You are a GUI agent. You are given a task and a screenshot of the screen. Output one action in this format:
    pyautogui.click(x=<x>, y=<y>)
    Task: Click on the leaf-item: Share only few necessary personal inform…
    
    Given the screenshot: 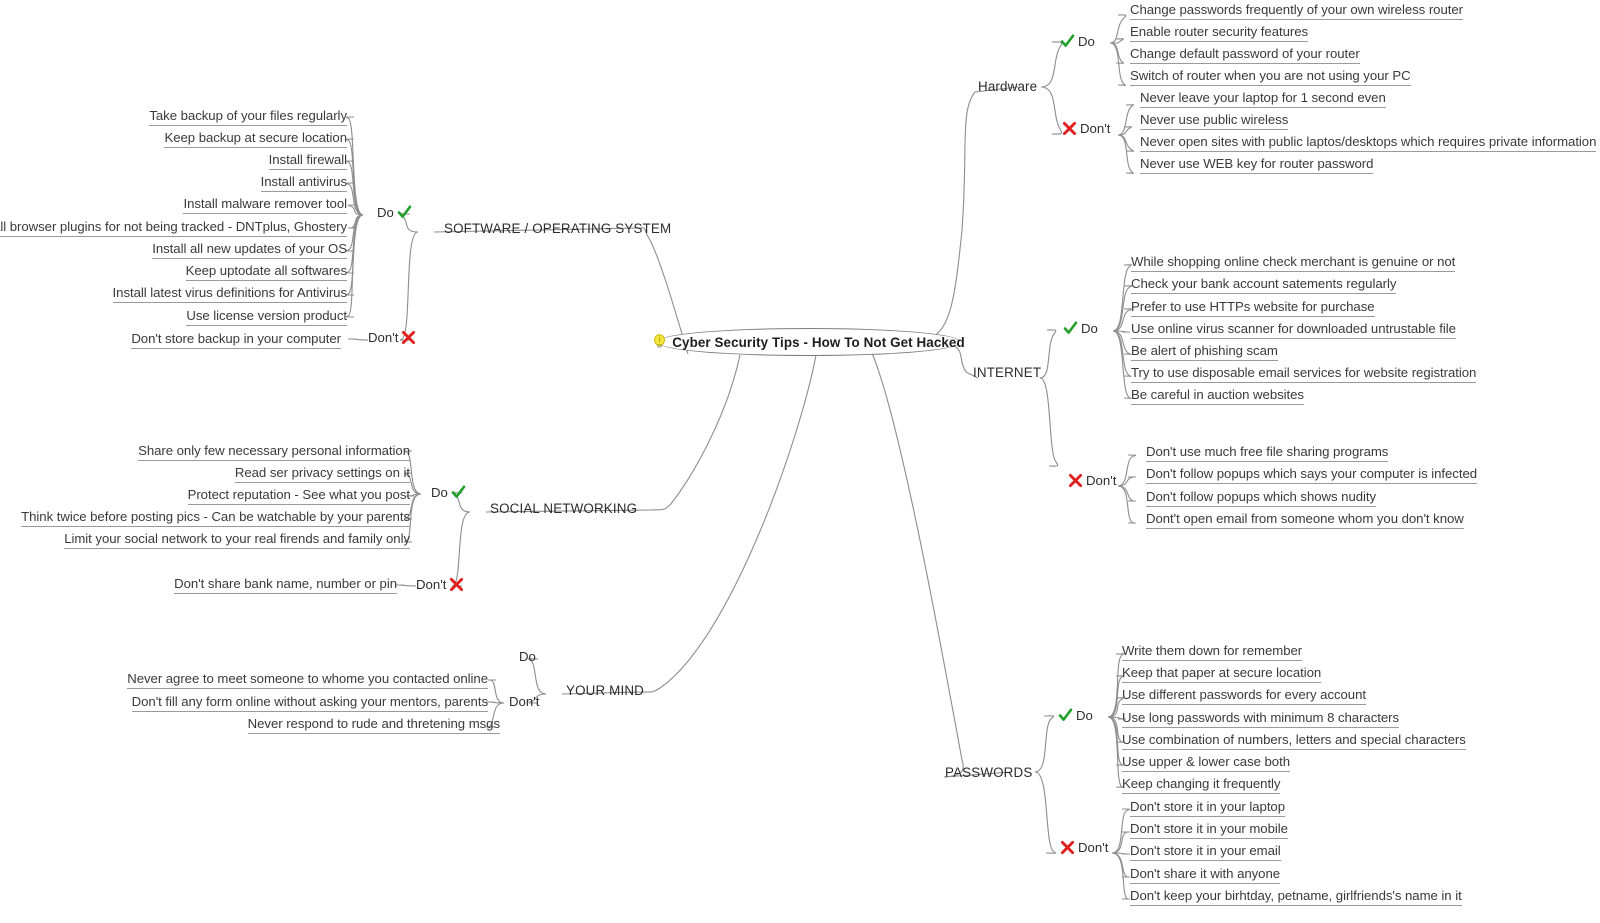 What is the action you would take?
    pyautogui.click(x=274, y=452)
    